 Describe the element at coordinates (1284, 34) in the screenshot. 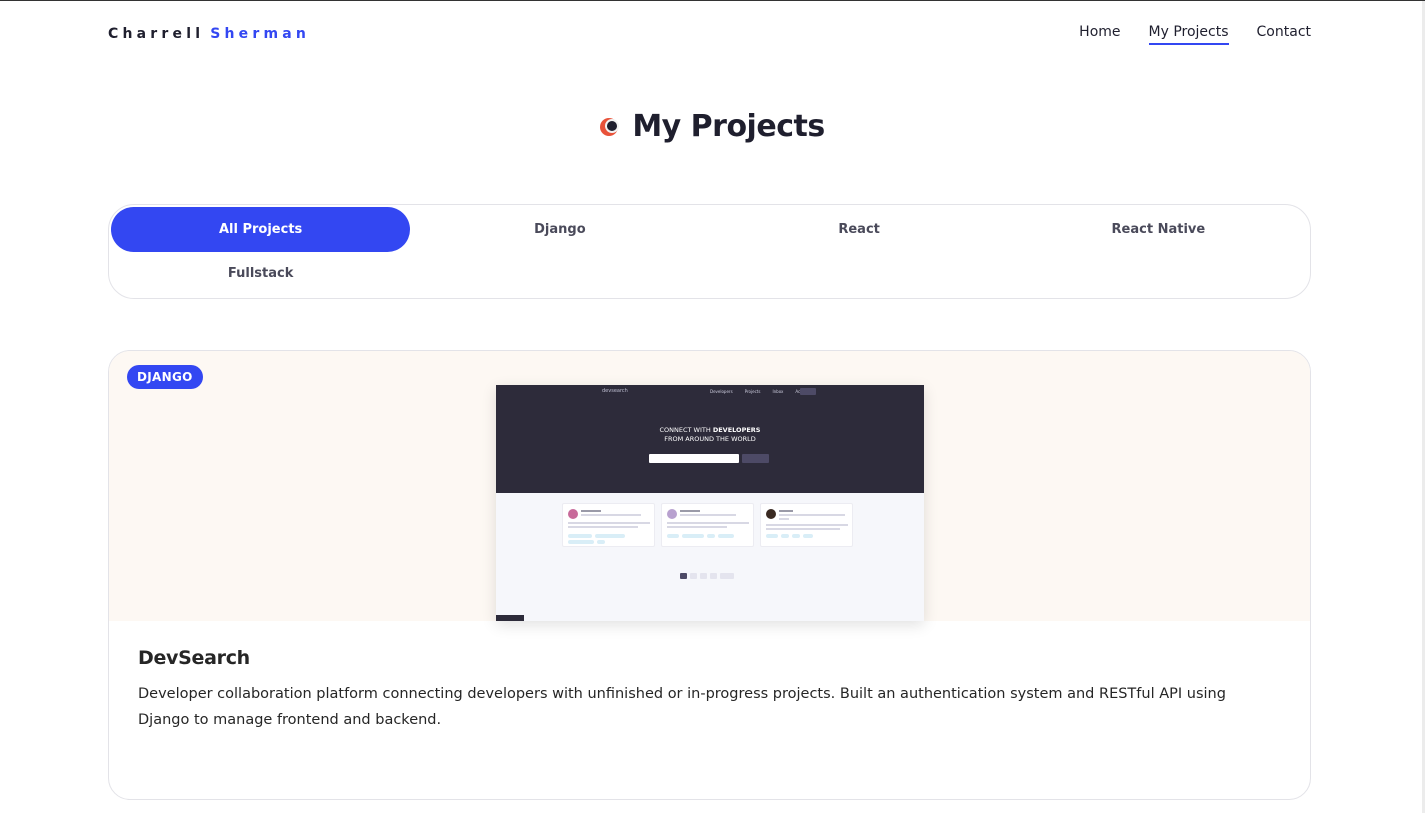

I see `nav-contact-link: Contact` at that location.